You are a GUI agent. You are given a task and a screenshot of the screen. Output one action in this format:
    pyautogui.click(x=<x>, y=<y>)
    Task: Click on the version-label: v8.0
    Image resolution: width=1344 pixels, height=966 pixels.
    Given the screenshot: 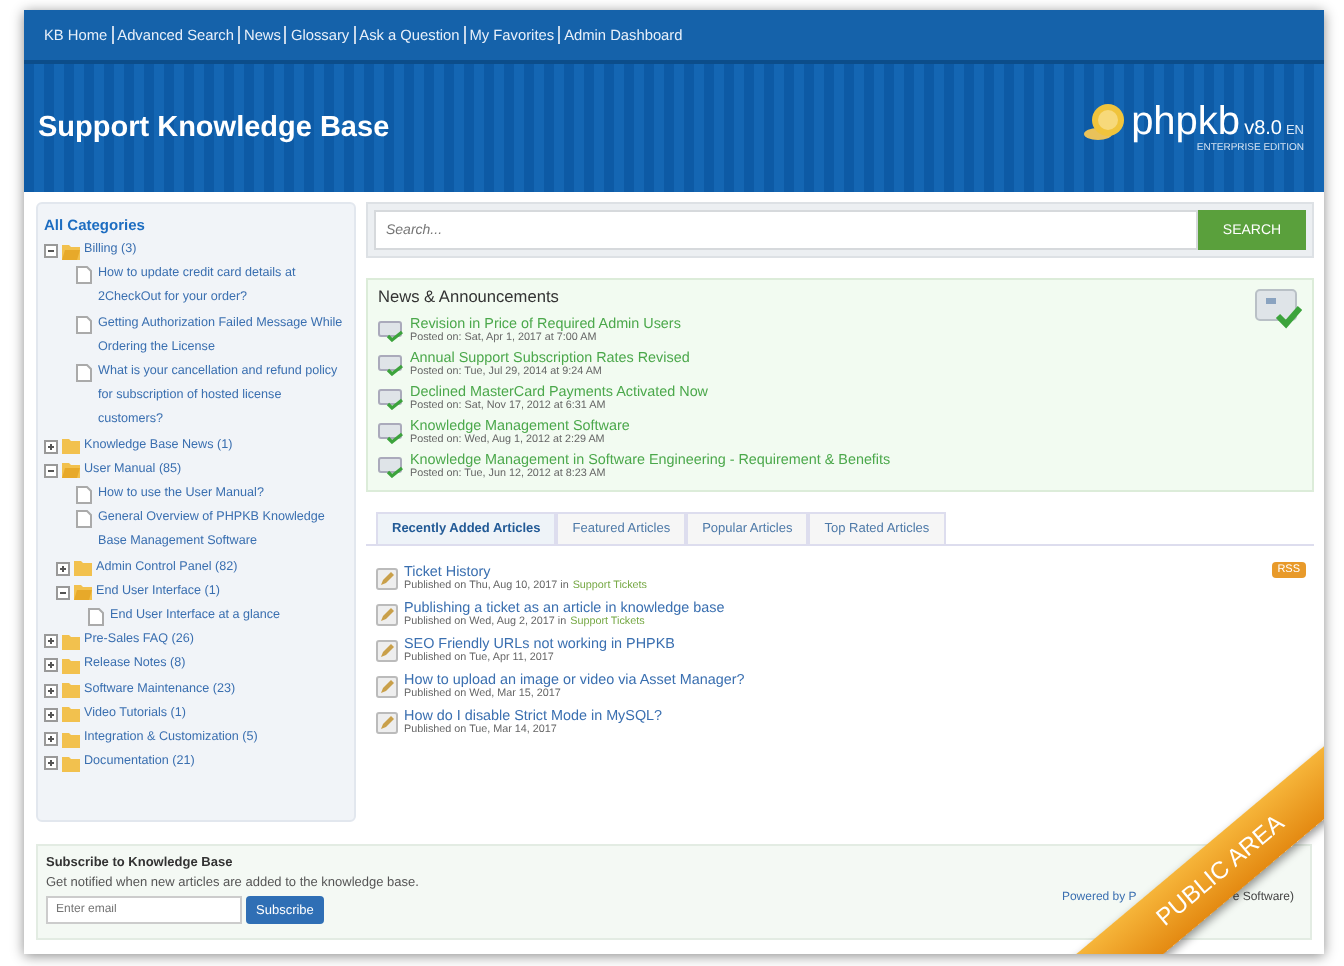 What is the action you would take?
    pyautogui.click(x=1263, y=129)
    